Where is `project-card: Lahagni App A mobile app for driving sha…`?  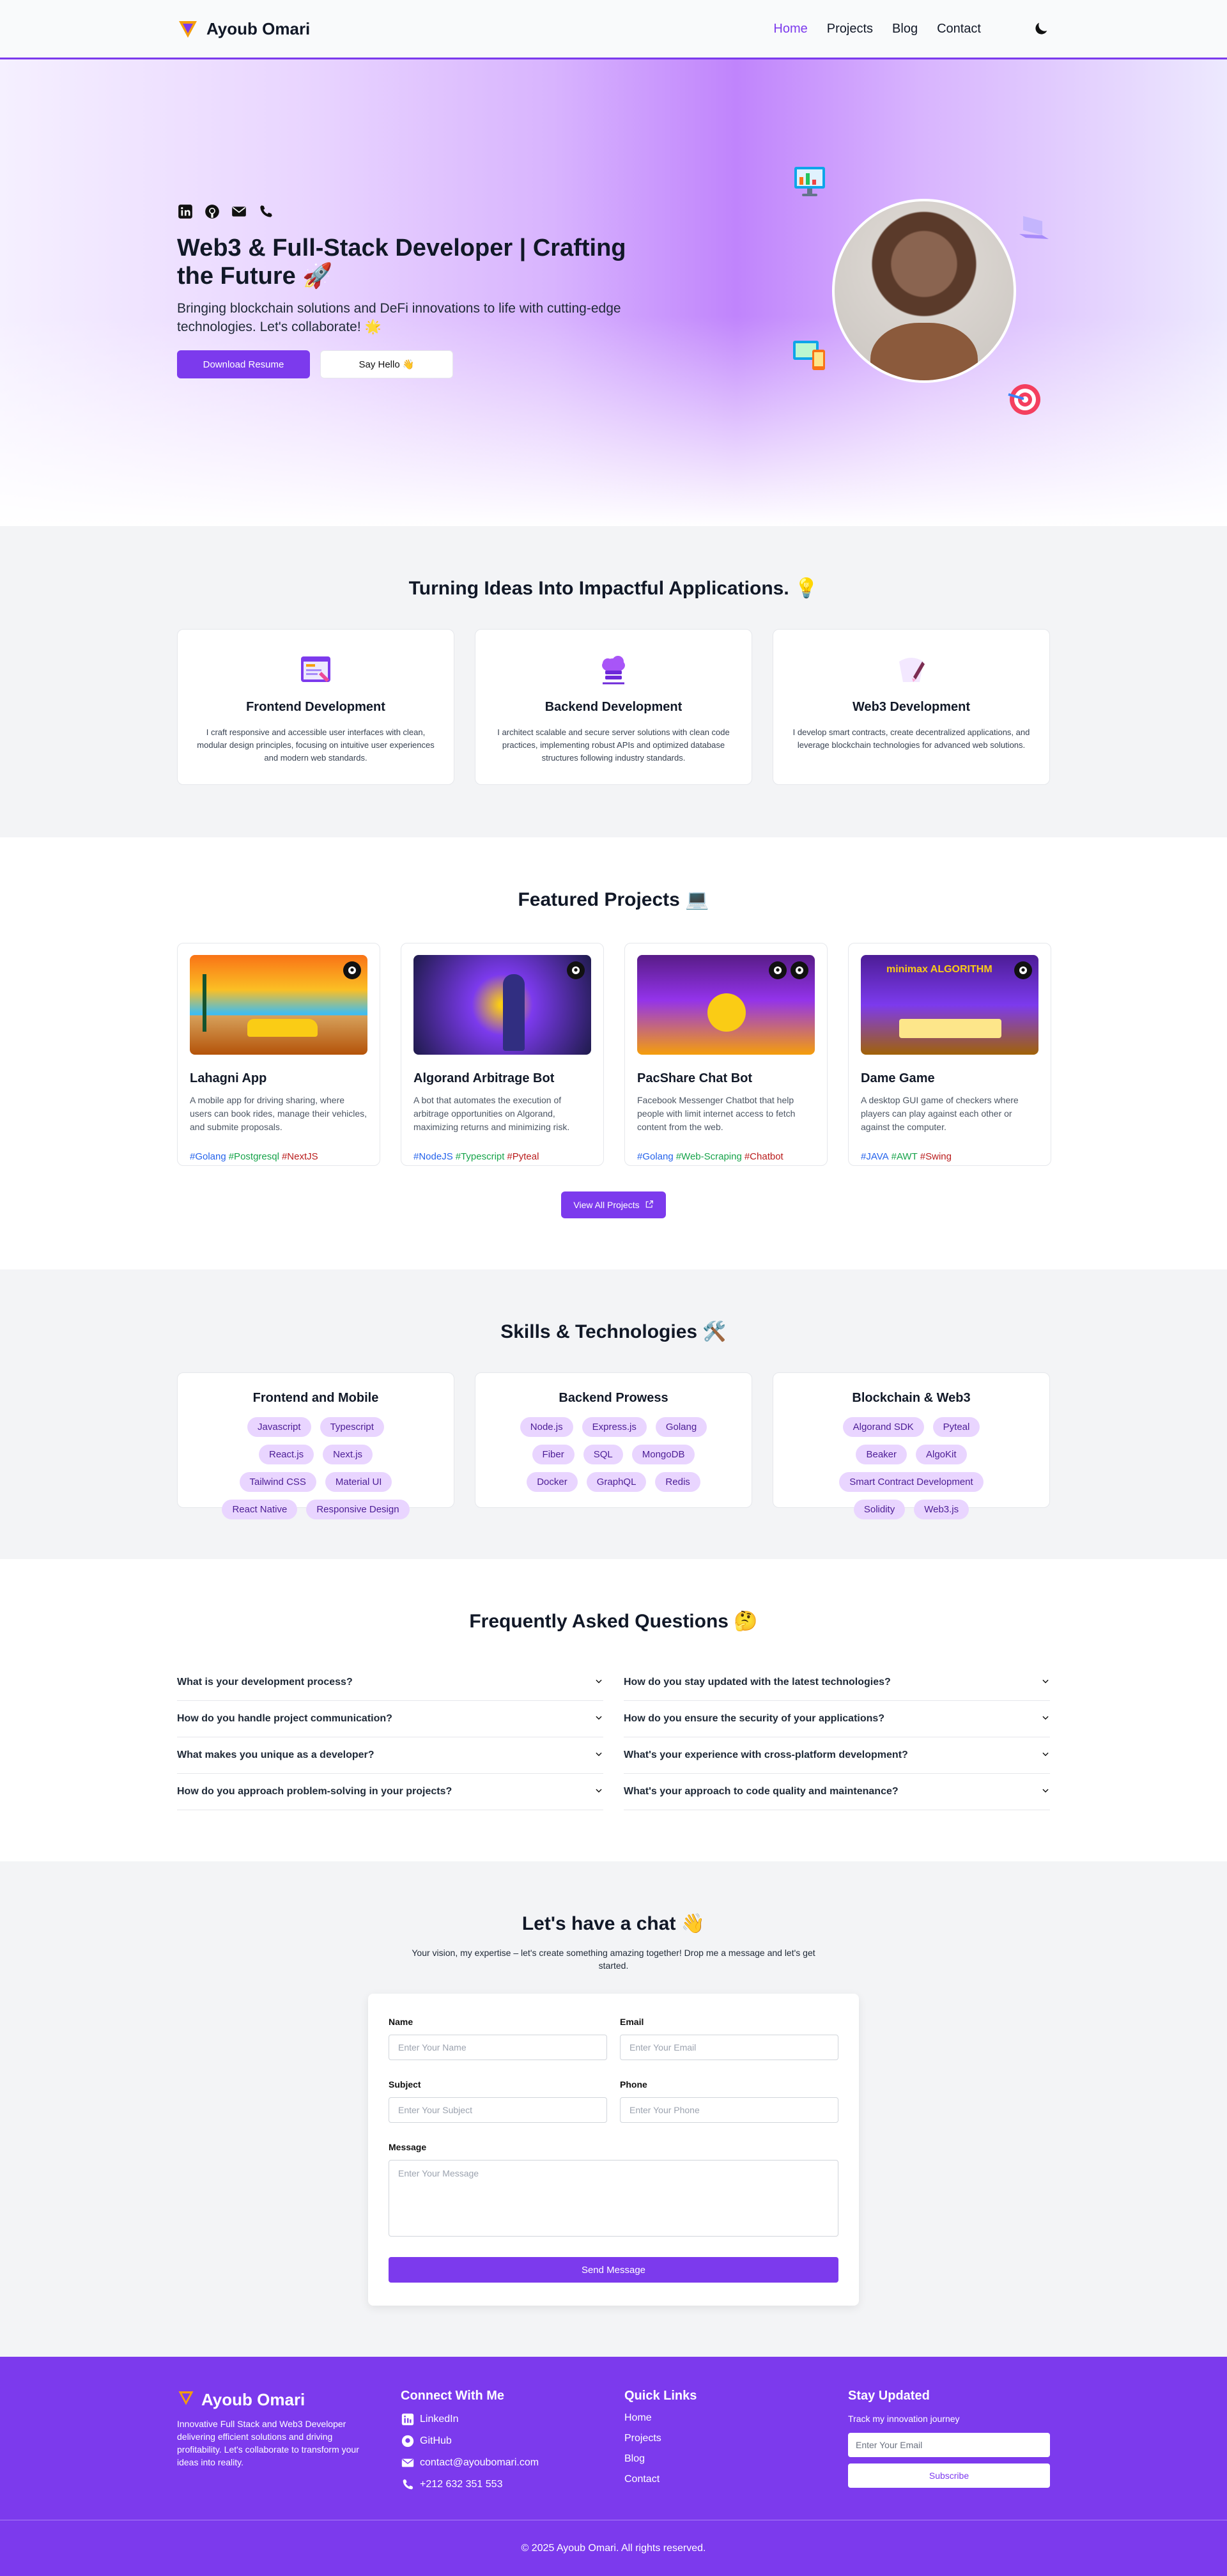 project-card: Lahagni App A mobile app for driving sha… is located at coordinates (278, 1054).